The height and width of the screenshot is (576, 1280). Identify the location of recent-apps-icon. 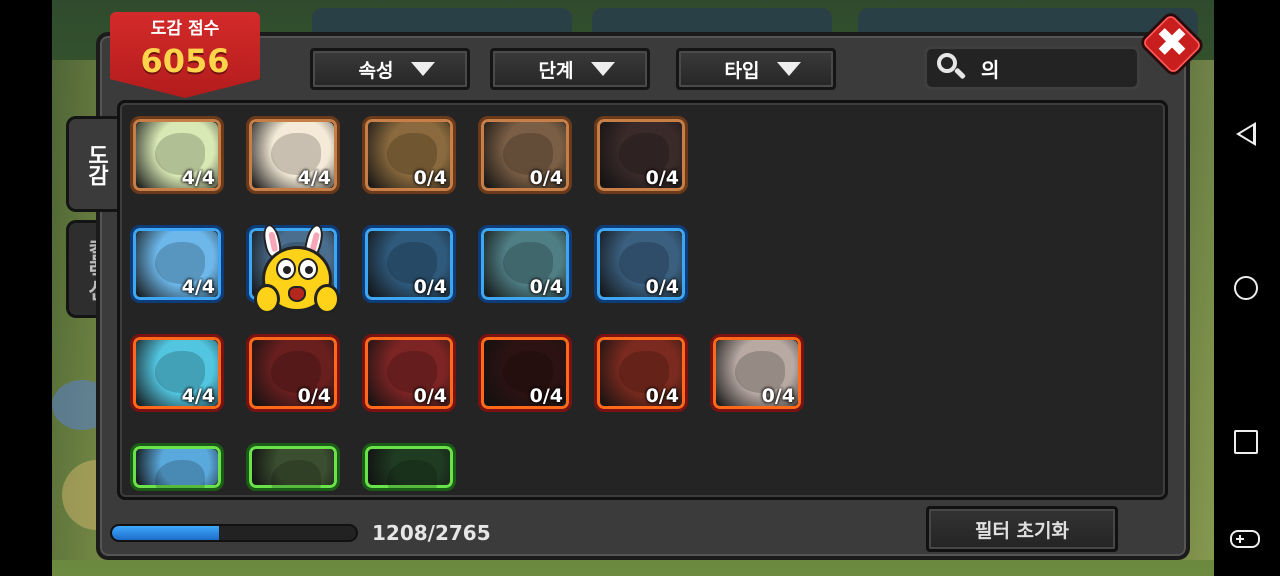
(1246, 442).